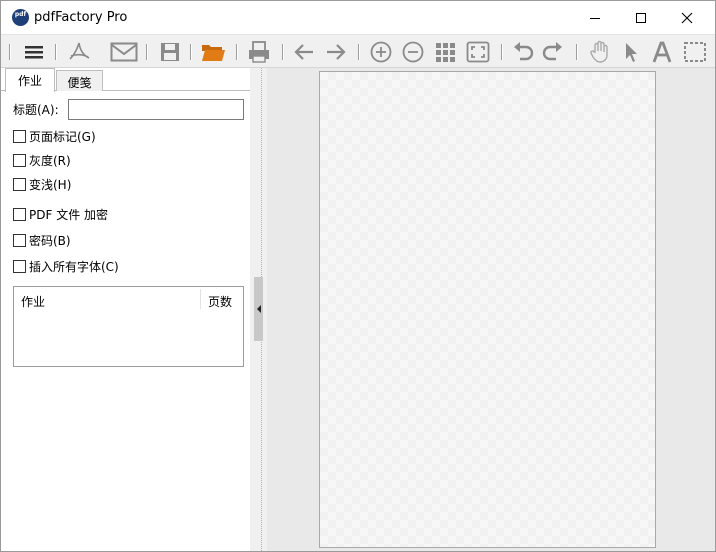  I want to click on pointer-tool-button, so click(631, 52).